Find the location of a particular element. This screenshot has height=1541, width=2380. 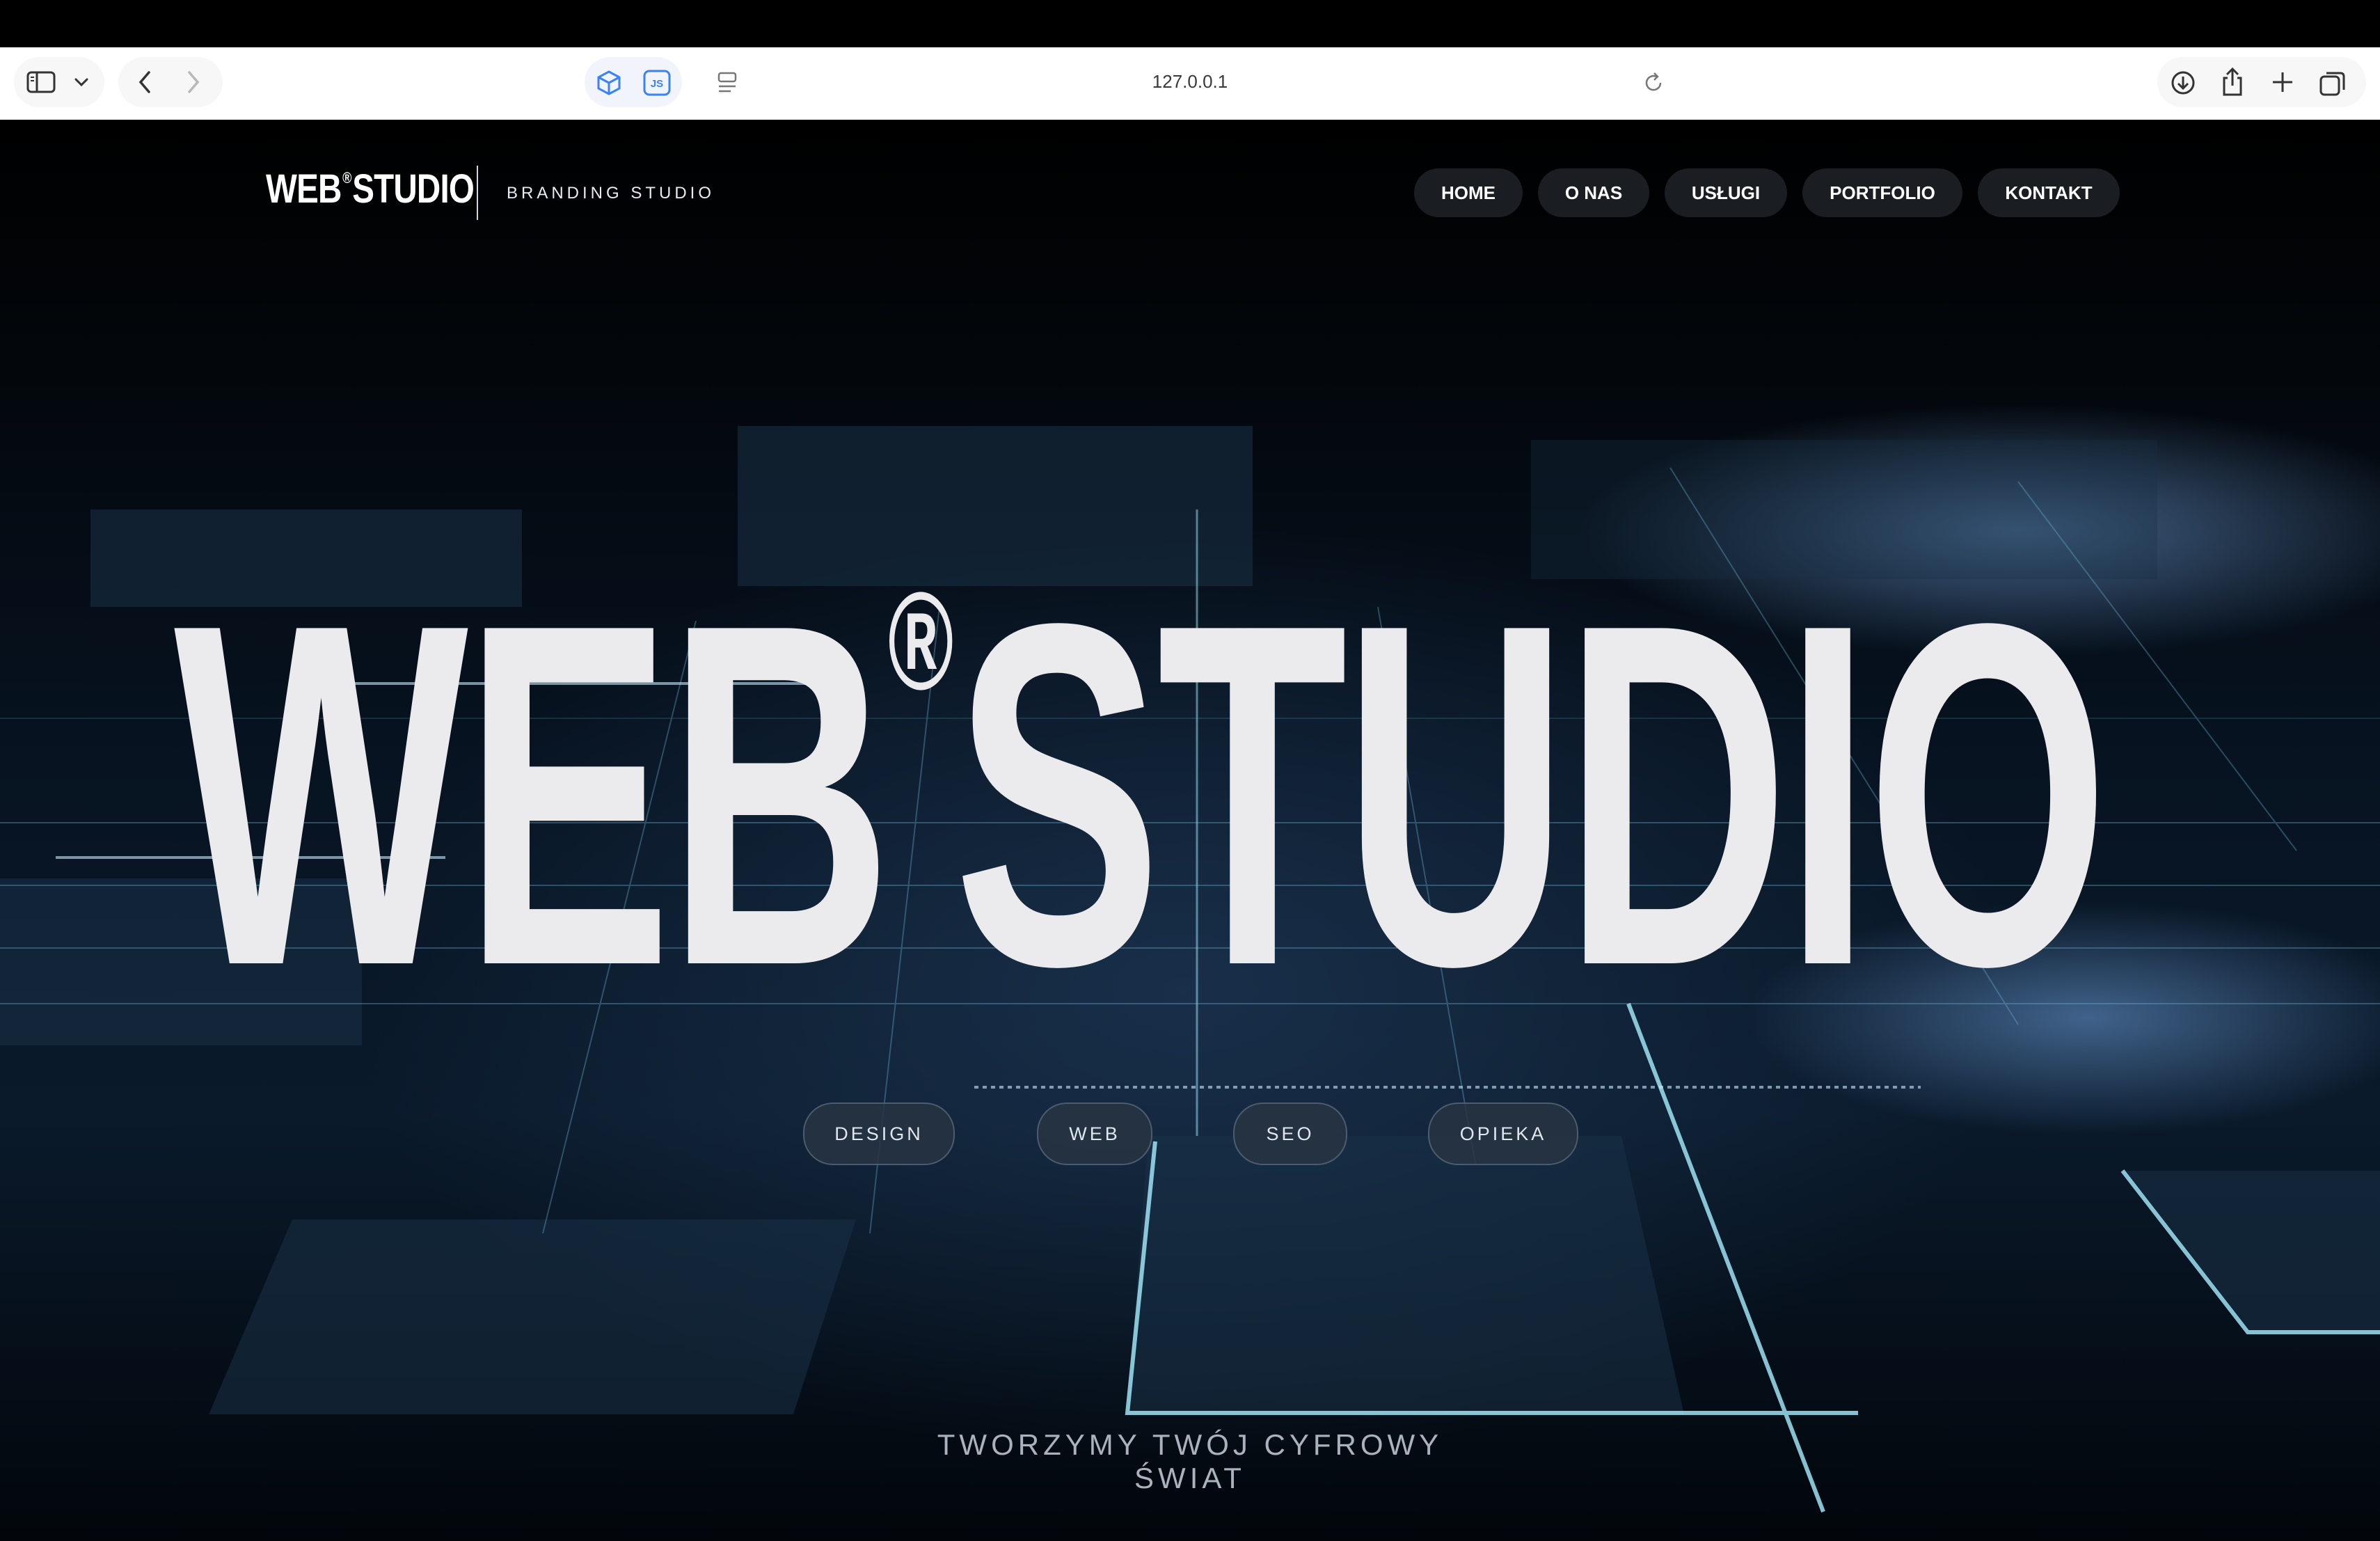

share-icon is located at coordinates (2232, 82).